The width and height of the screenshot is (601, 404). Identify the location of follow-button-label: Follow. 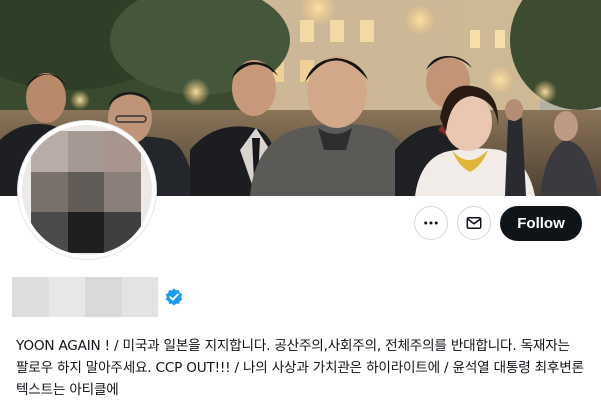
(541, 223).